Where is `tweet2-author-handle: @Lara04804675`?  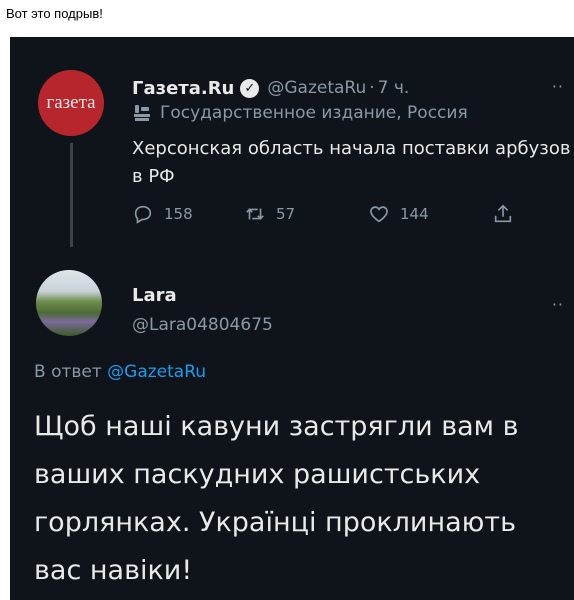 tweet2-author-handle: @Lara04804675 is located at coordinates (202, 325).